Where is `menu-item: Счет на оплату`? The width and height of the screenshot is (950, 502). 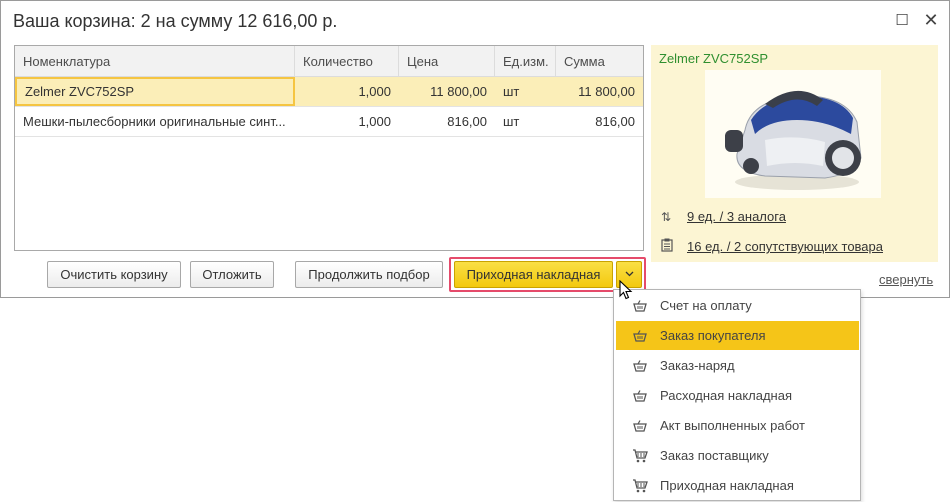 menu-item: Счет на оплату is located at coordinates (737, 305).